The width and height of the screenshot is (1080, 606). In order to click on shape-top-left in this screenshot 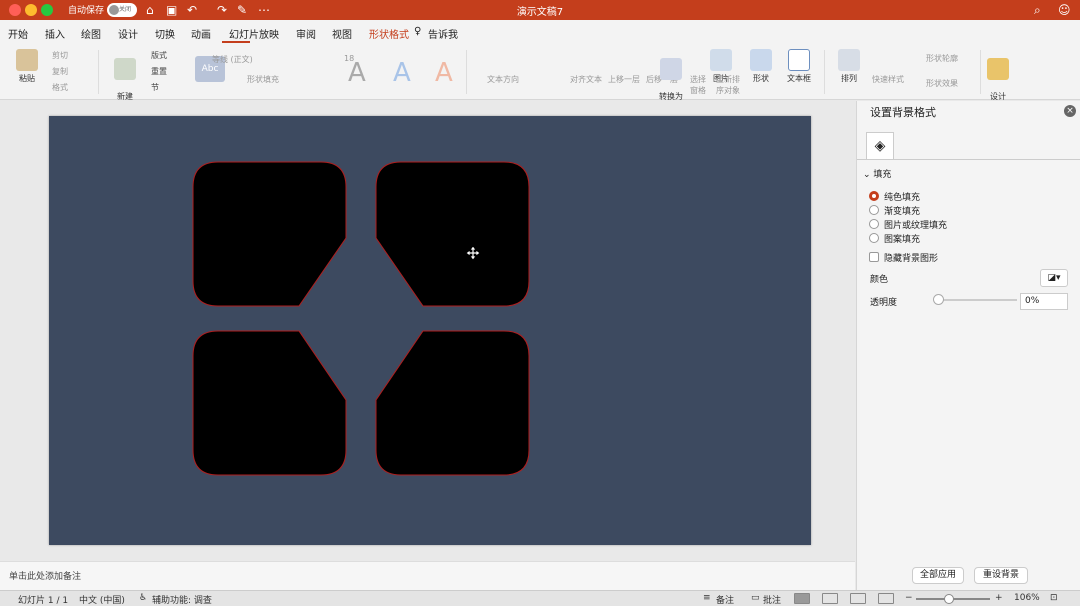, I will do `click(269, 234)`.